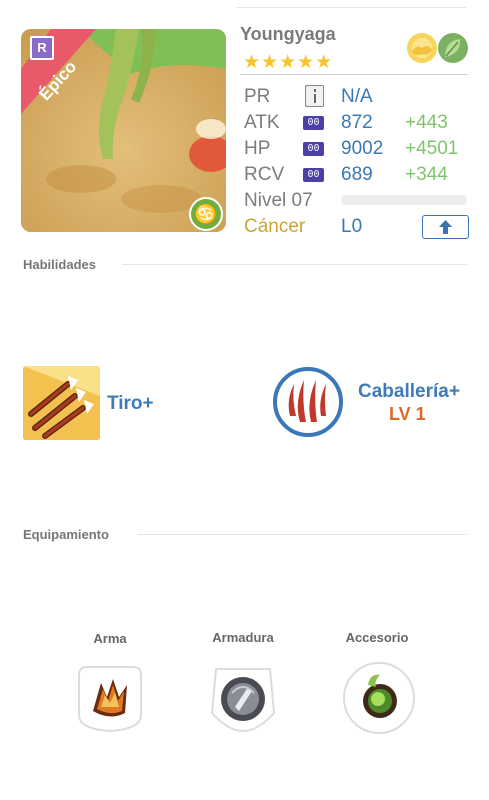 The image size is (489, 800). I want to click on weapon-label: Arma, so click(110, 638).